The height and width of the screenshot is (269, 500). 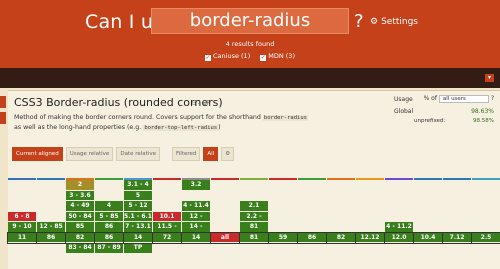 What do you see at coordinates (283, 237) in the screenshot?
I see `current-version-cell: 59` at bounding box center [283, 237].